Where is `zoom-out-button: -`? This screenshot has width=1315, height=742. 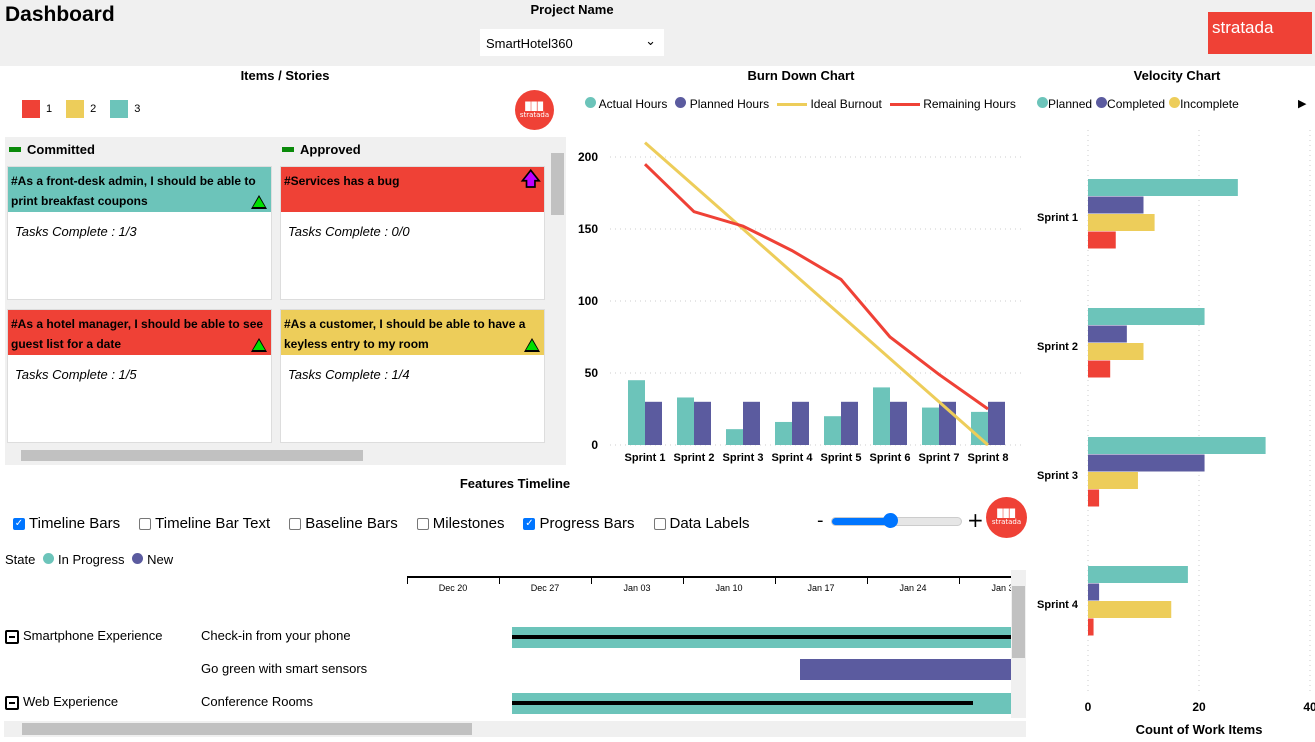 zoom-out-button: - is located at coordinates (820, 520).